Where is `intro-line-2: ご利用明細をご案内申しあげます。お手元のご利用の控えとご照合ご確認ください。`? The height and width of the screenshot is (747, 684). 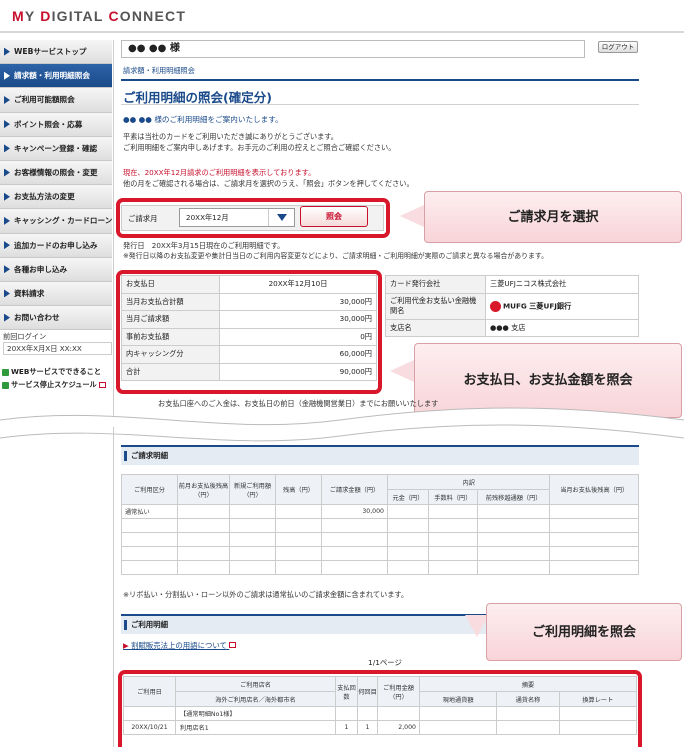
intro-line-2: ご利用明細をご案内申しあげます。お手元のご利用の控えとご照合ご確認ください。 is located at coordinates (259, 147).